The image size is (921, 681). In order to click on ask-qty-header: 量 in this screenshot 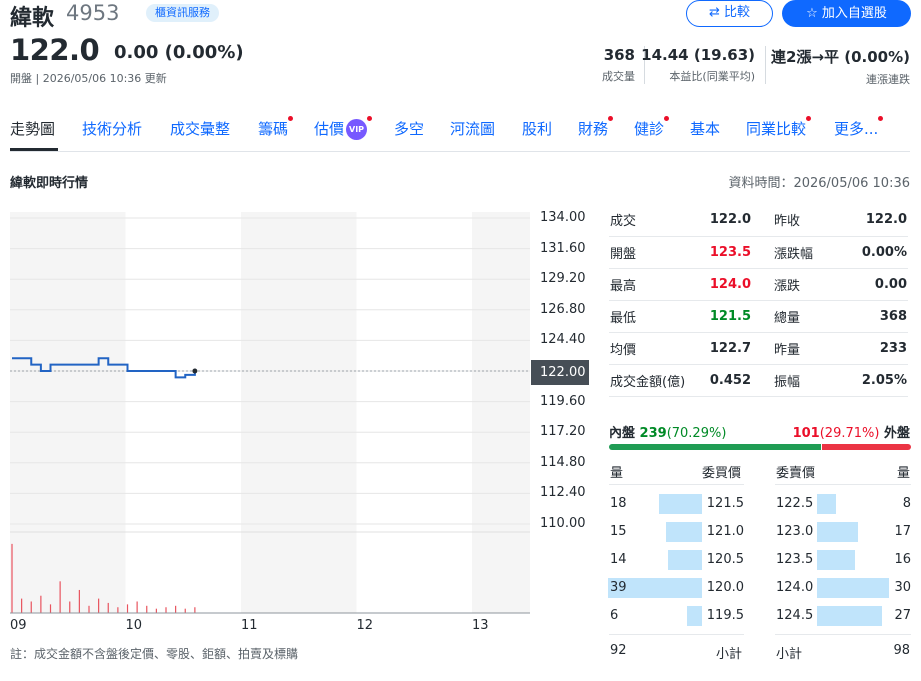, I will do `click(903, 473)`.